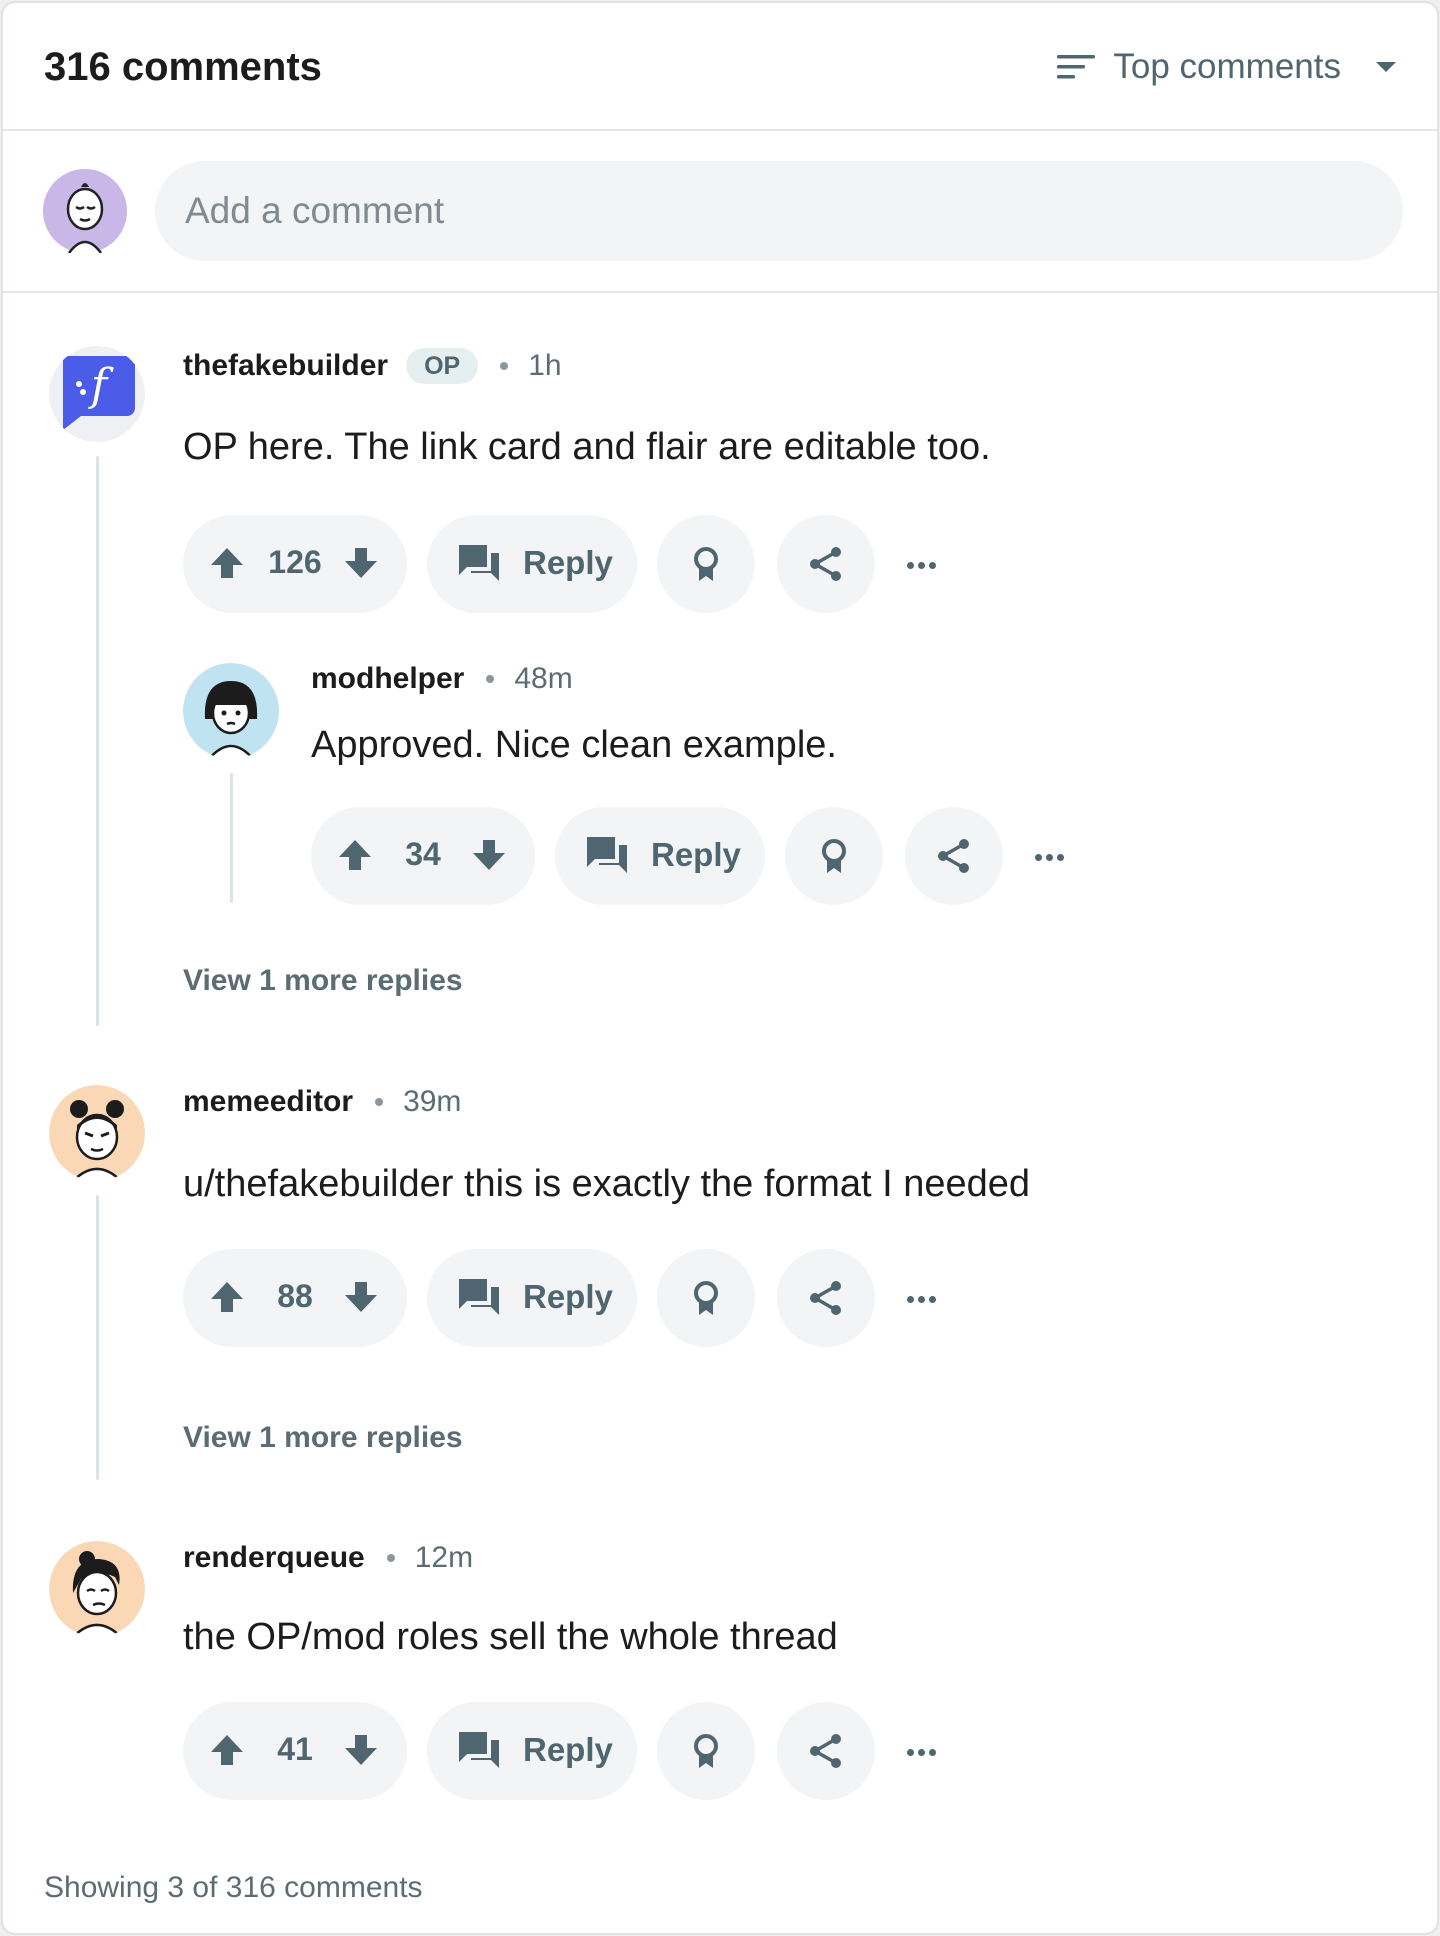 The width and height of the screenshot is (1440, 1936). What do you see at coordinates (285, 366) in the screenshot?
I see `comment-author: thefakebuilder` at bounding box center [285, 366].